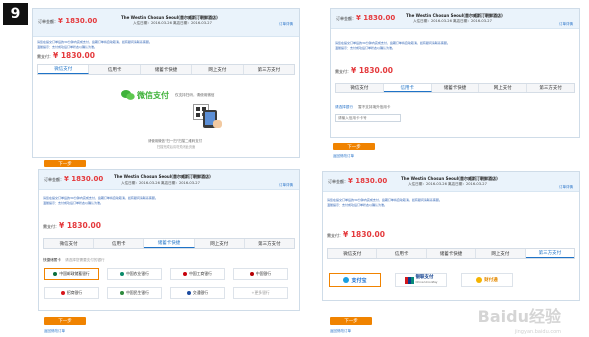  I want to click on credit-type-hint: 暂不支持境外信用卡, so click(374, 107).